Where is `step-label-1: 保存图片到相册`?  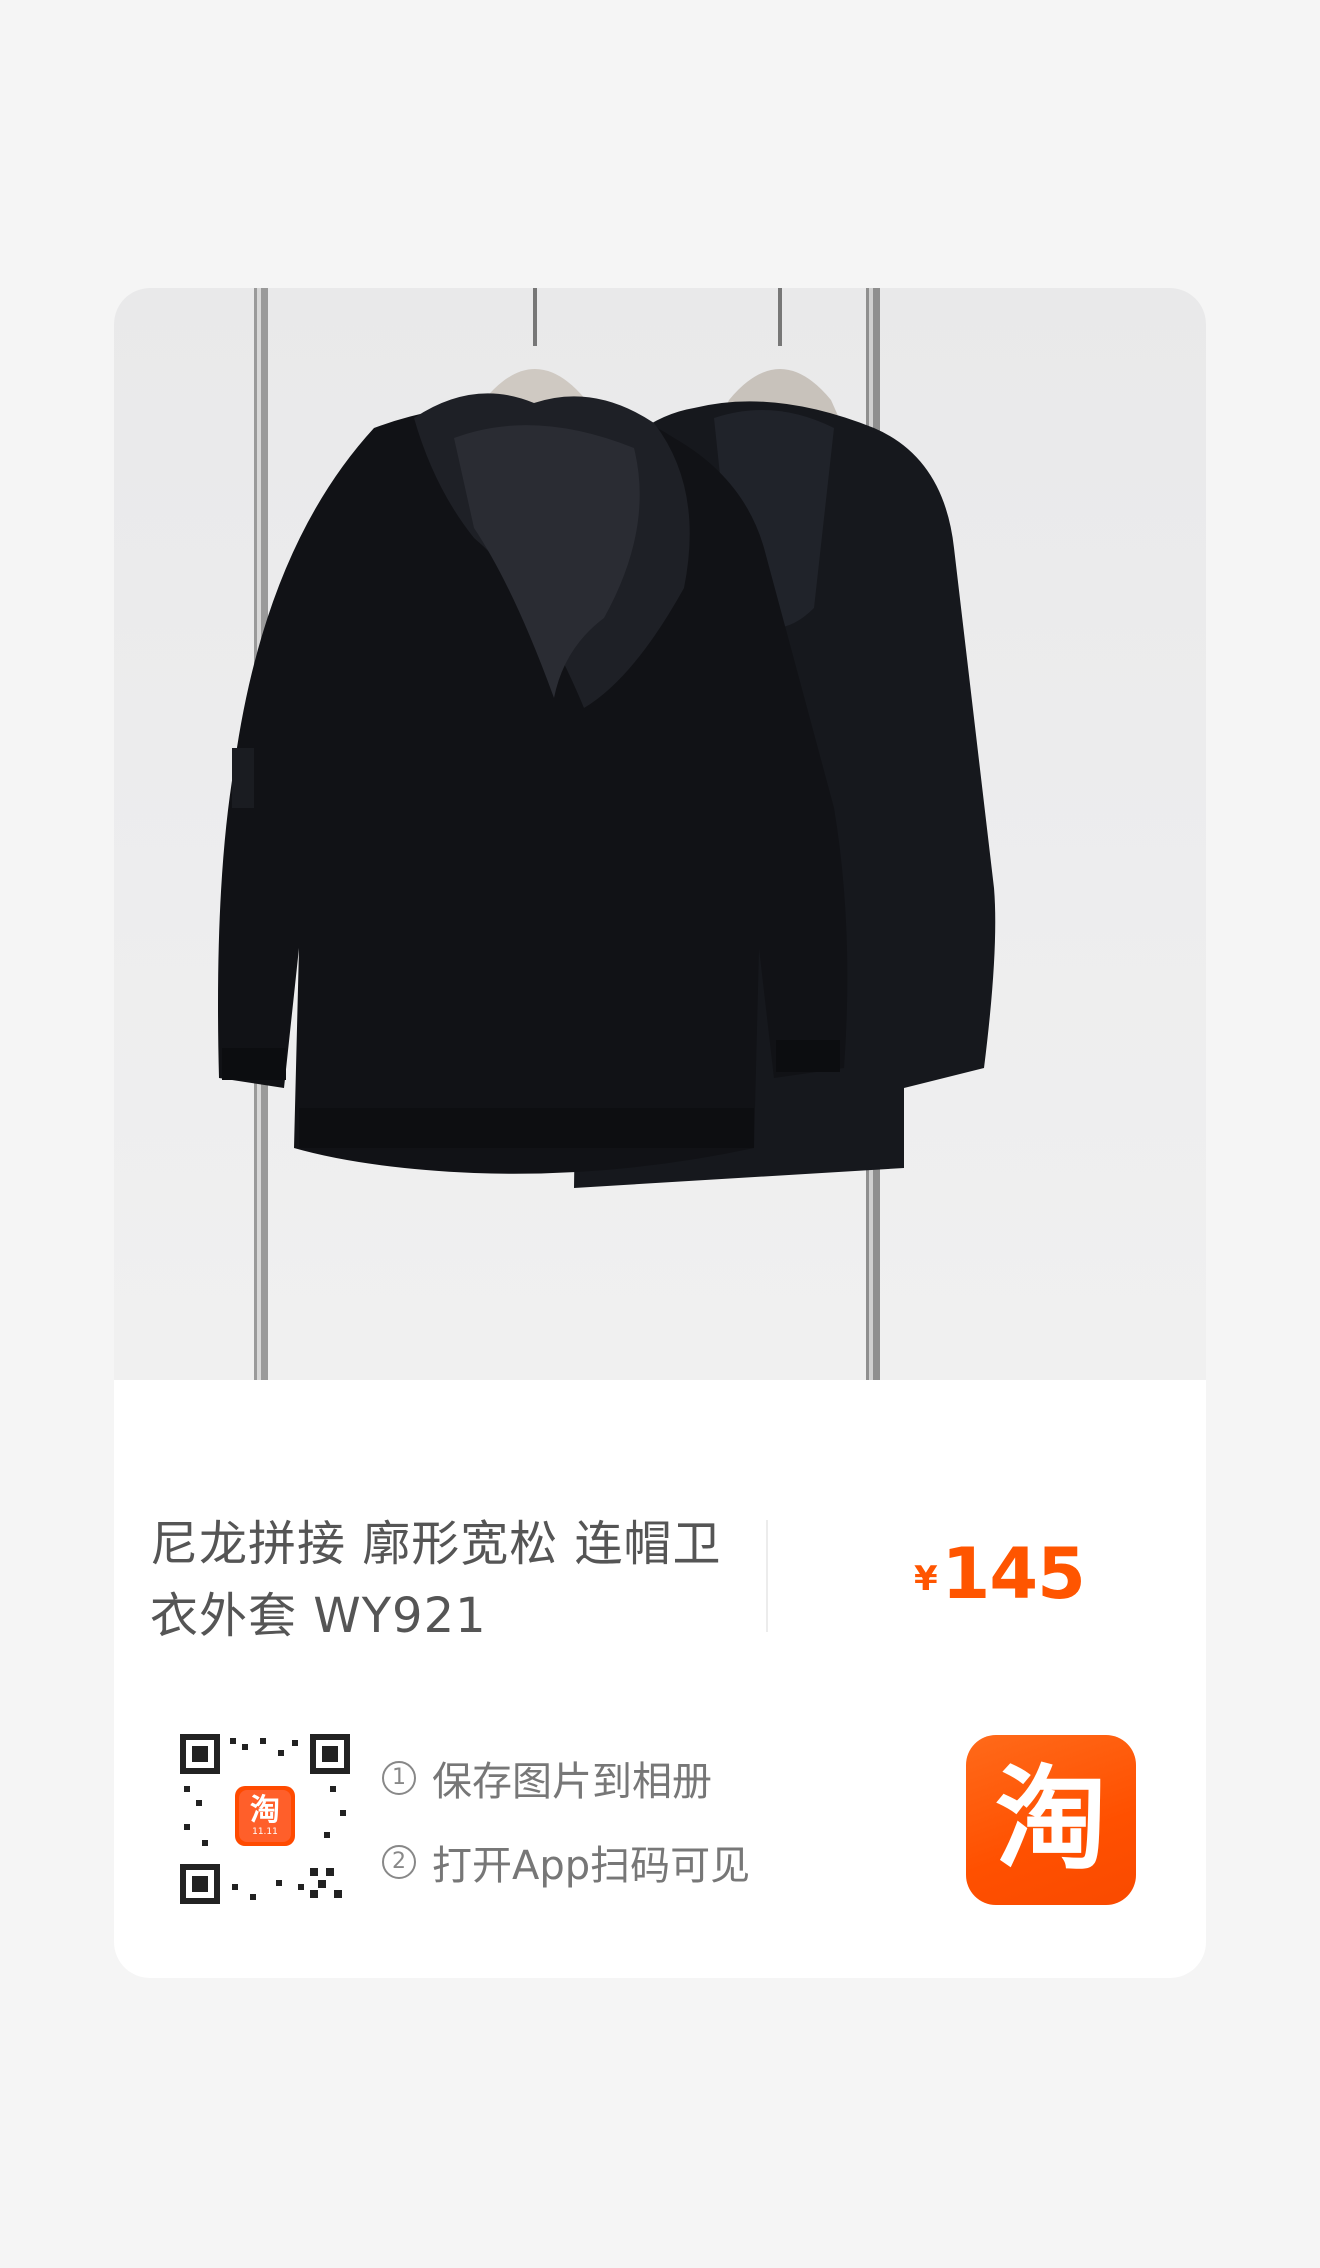 step-label-1: 保存图片到相册 is located at coordinates (572, 1782).